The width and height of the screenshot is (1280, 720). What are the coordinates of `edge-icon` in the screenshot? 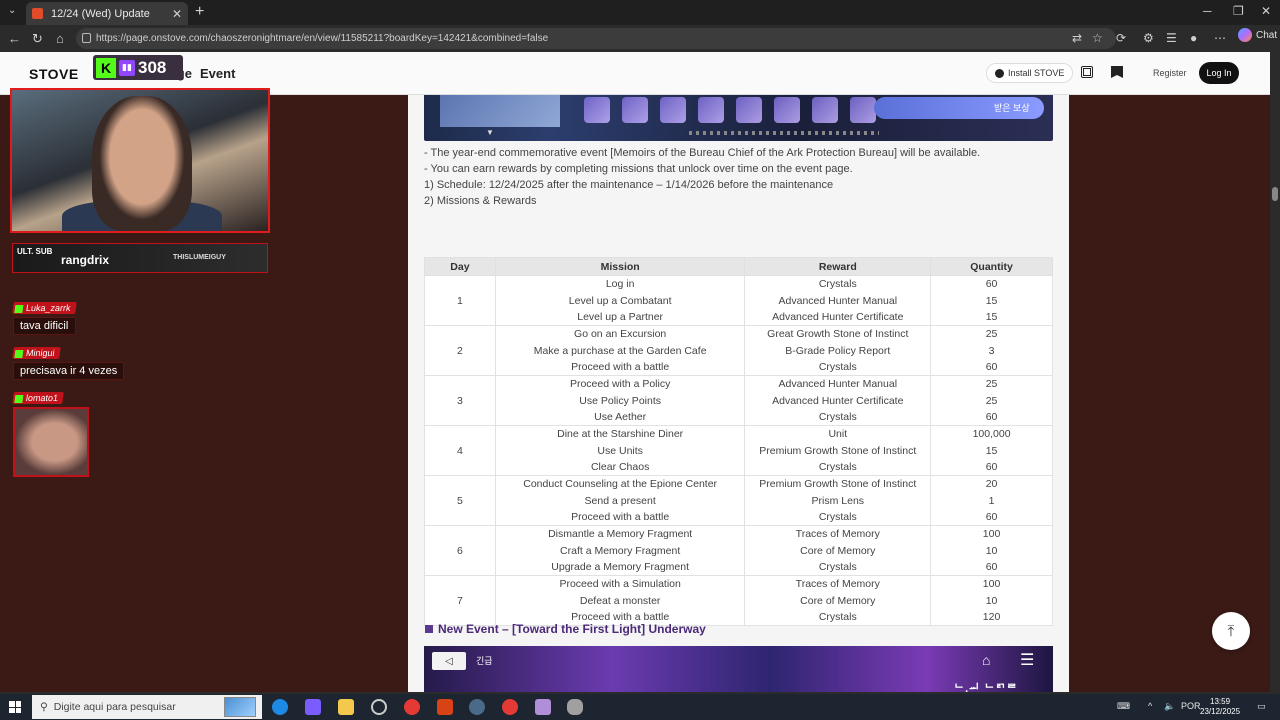 It's located at (280, 707).